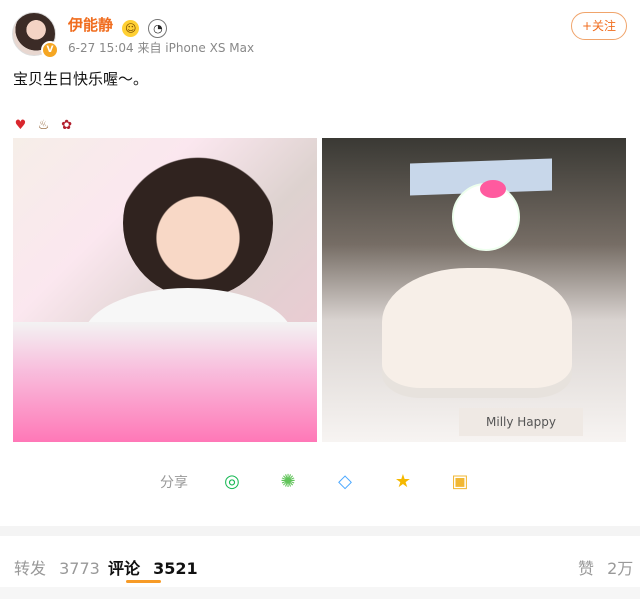 This screenshot has width=640, height=599. What do you see at coordinates (232, 481) in the screenshot?
I see `wechat-icon: ◎` at bounding box center [232, 481].